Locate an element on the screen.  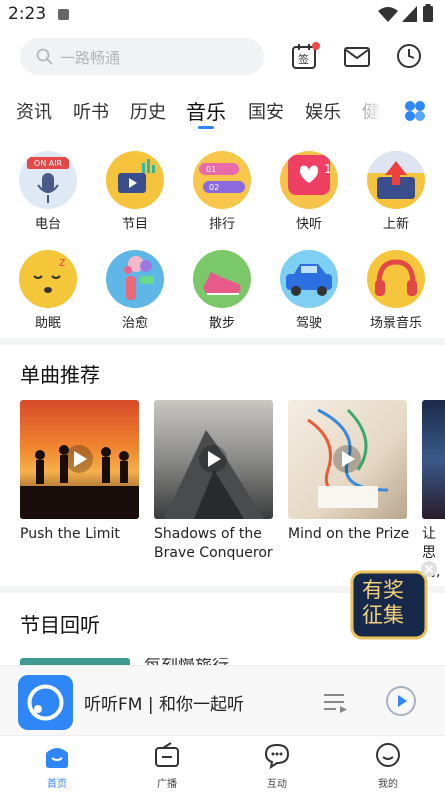
category-program: 节目 is located at coordinates (135, 191).